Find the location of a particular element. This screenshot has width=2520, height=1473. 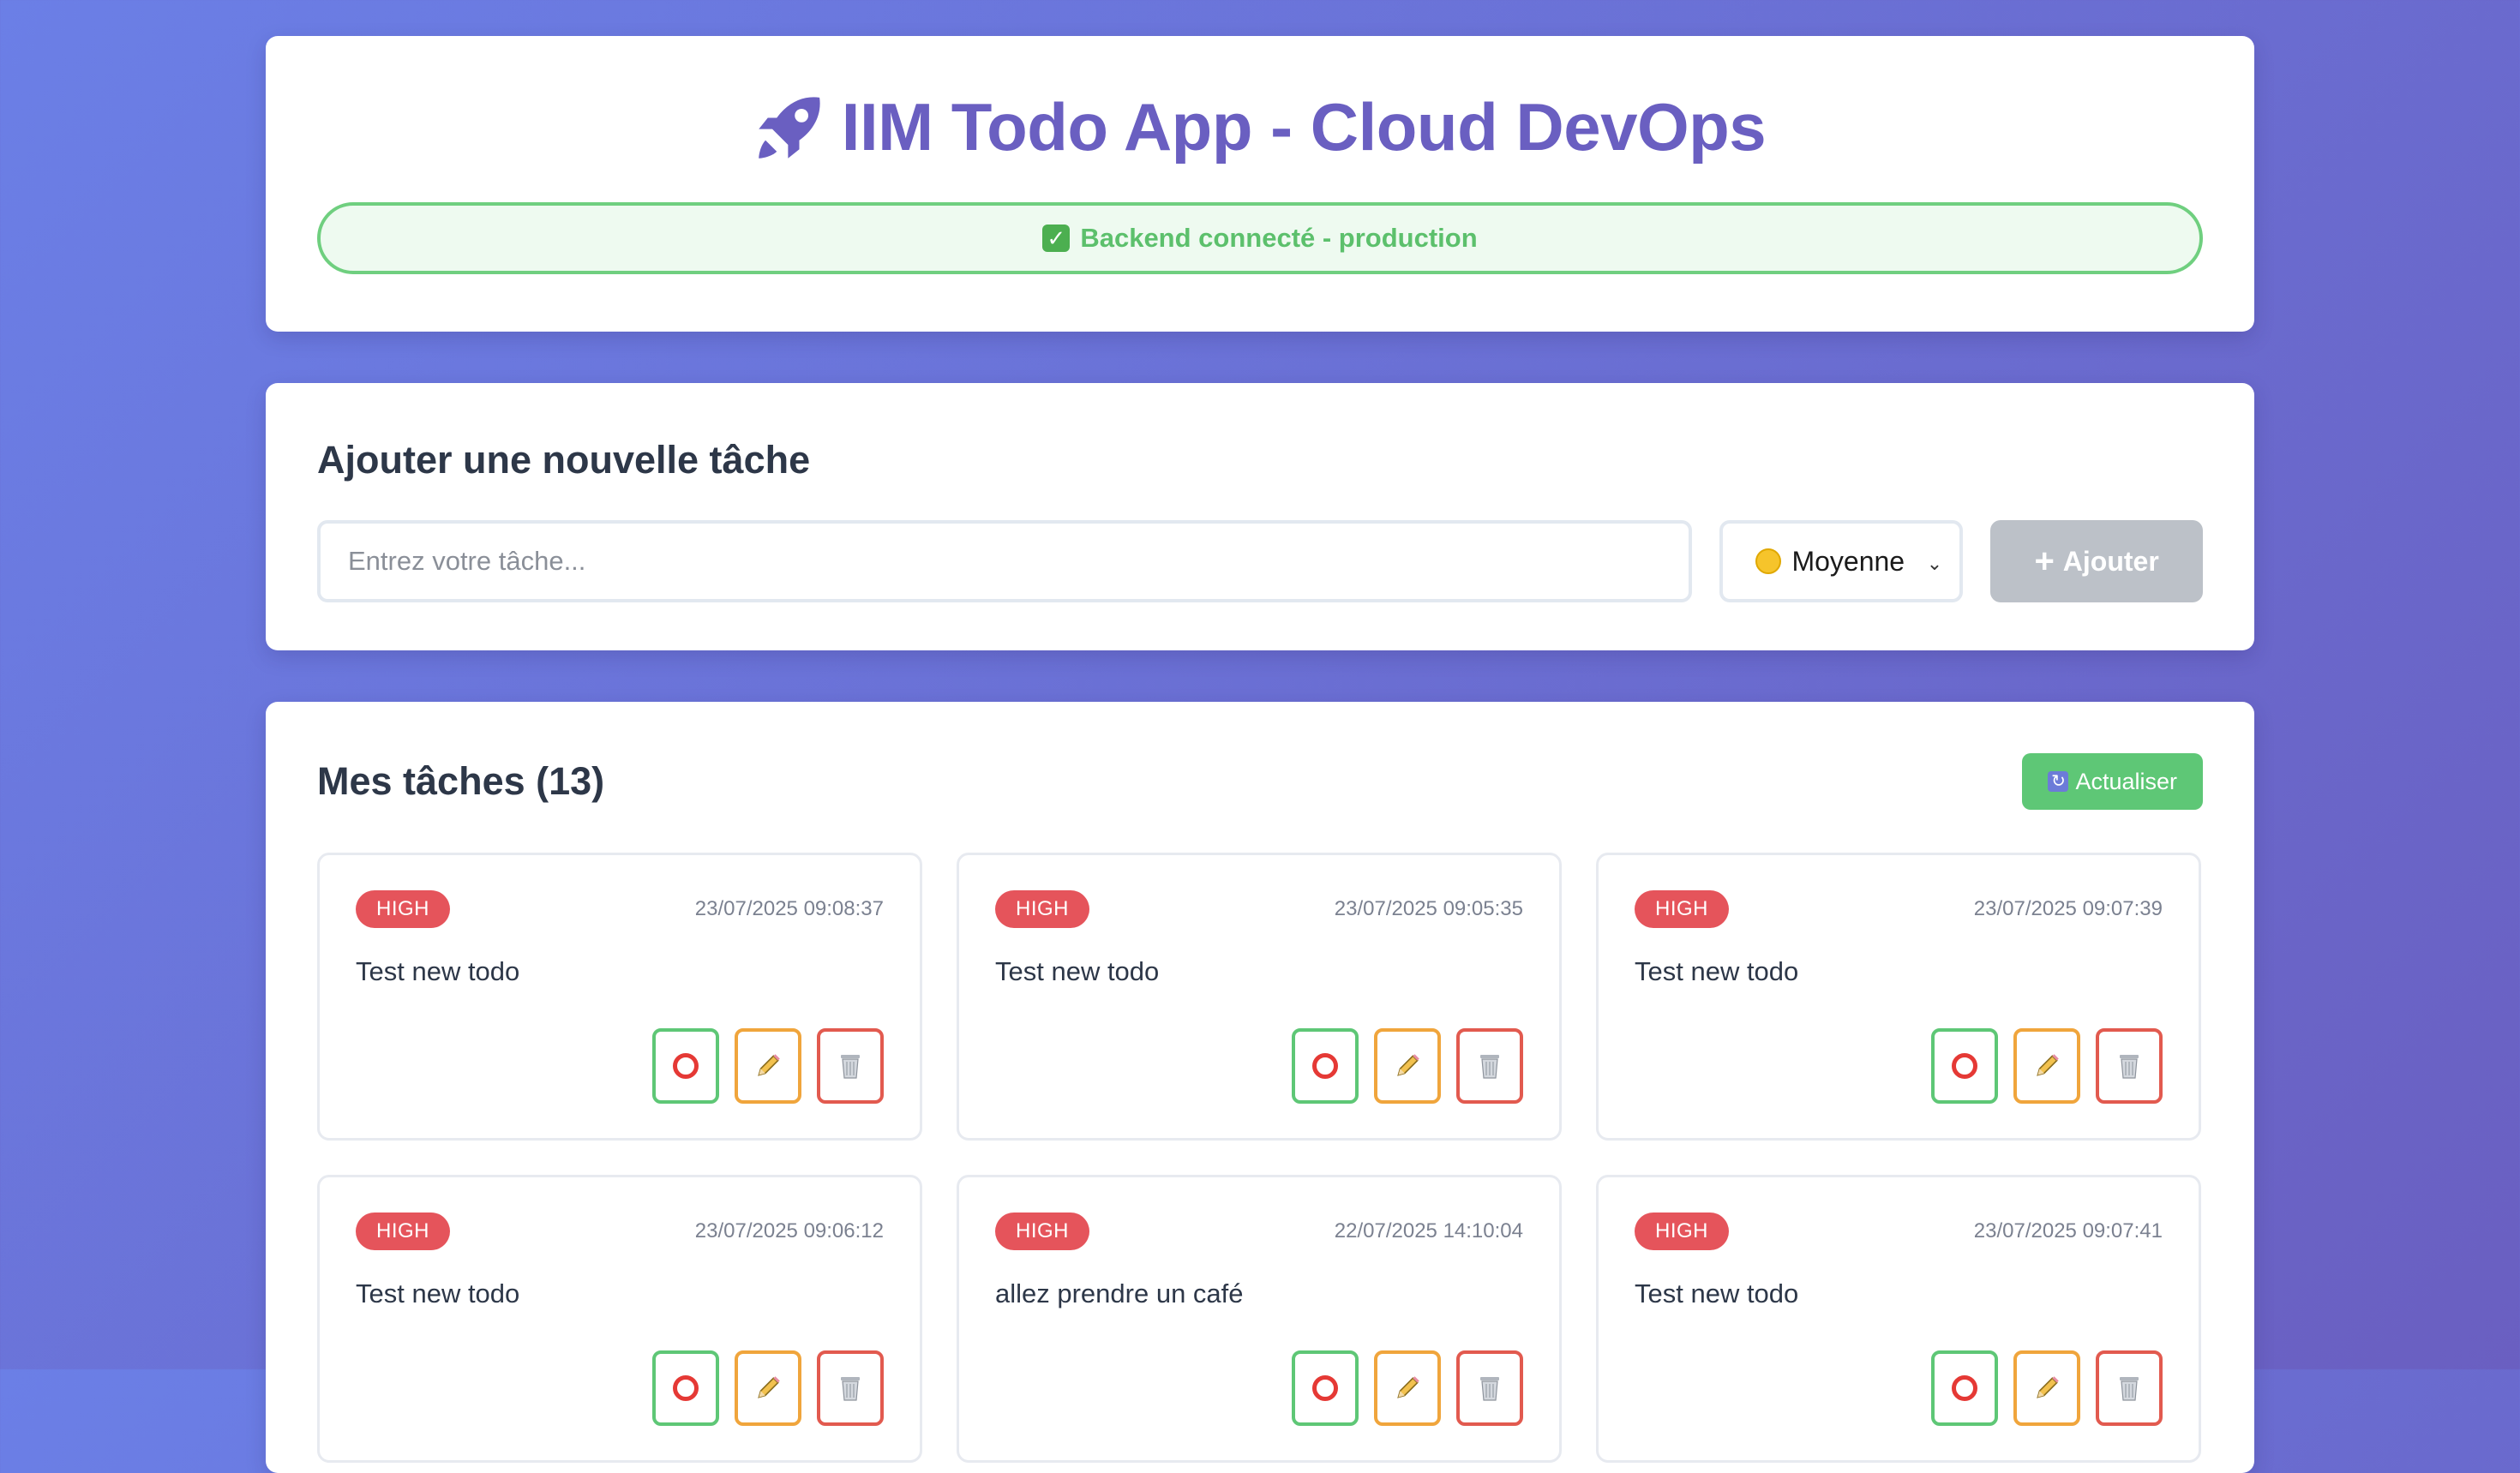

page-title-text: IIM Todo App - Cloud DevOps is located at coordinates (1304, 127).